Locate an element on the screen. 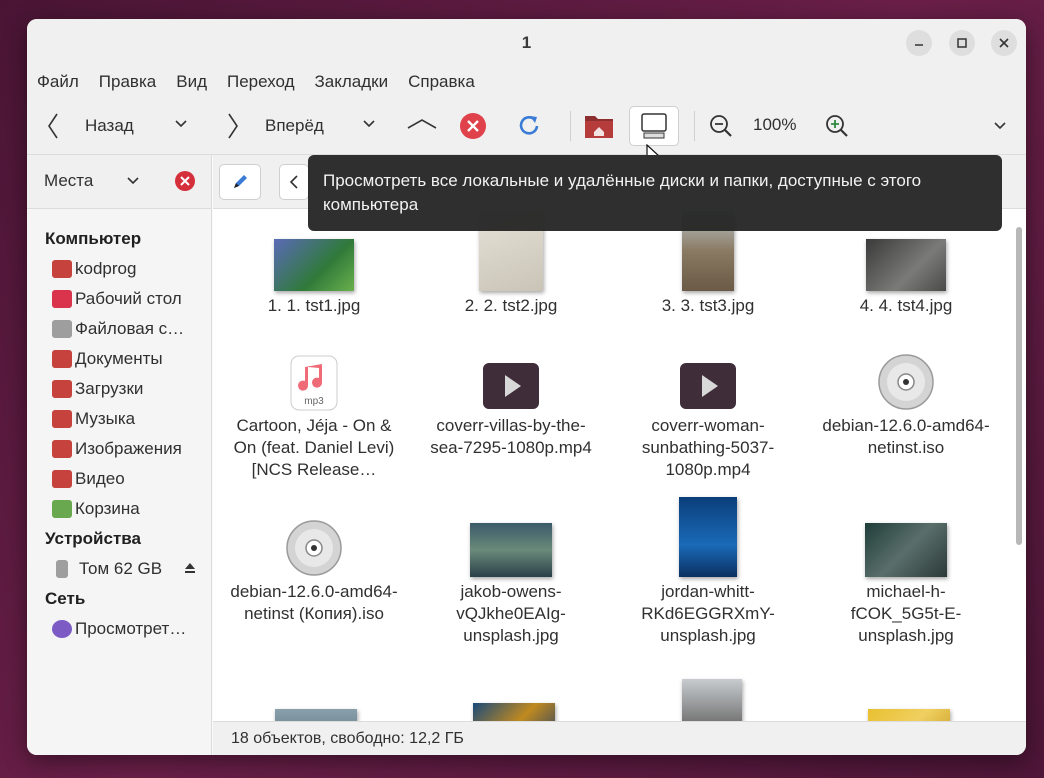 This screenshot has height=778, width=1044. sidebar-item: Корзина is located at coordinates (119, 509).